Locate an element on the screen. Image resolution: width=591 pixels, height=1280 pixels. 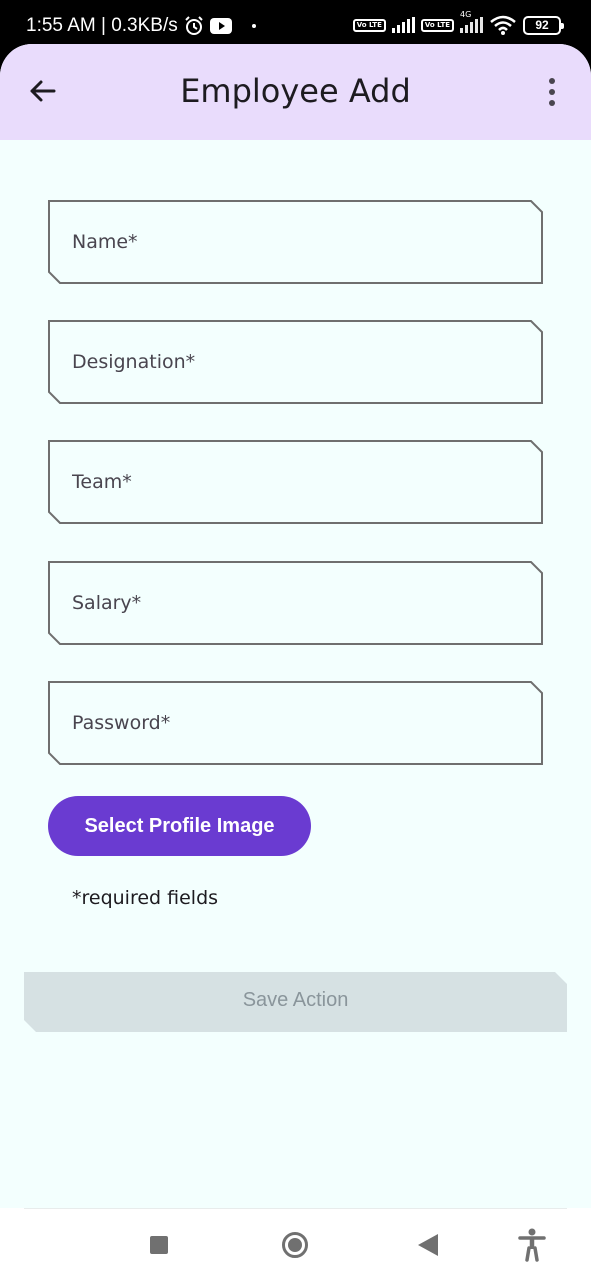
volte-icon-2: Vo LTE is located at coordinates (437, 25).